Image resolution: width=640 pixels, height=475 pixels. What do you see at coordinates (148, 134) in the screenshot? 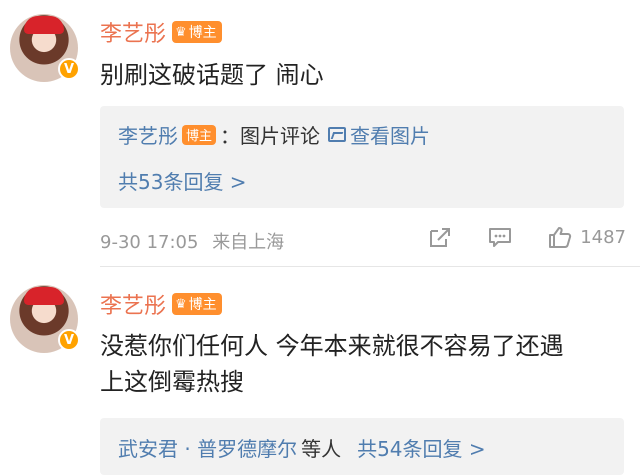
I see `reply-author: 李艺彤` at bounding box center [148, 134].